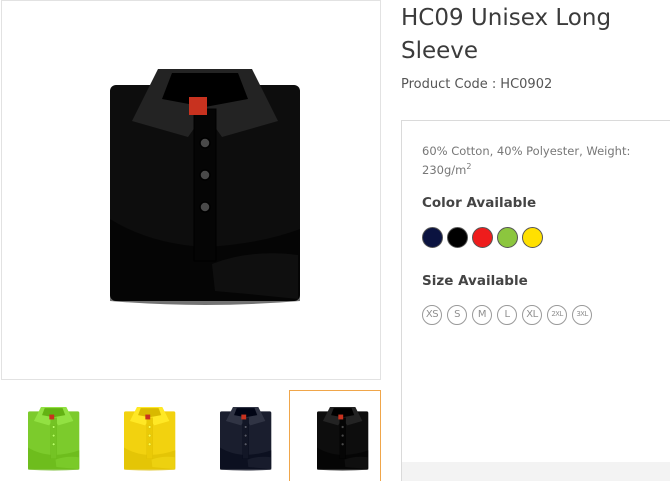 The height and width of the screenshot is (481, 670). I want to click on thumbnail-black-polo, so click(335, 435).